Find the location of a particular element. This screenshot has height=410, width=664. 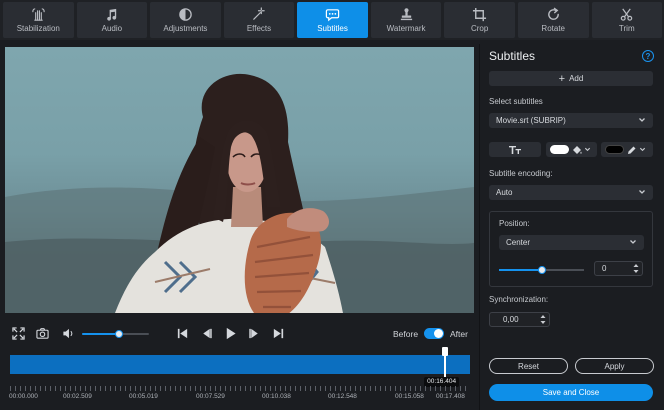

save-and-close-button: Save and Close is located at coordinates (571, 392).